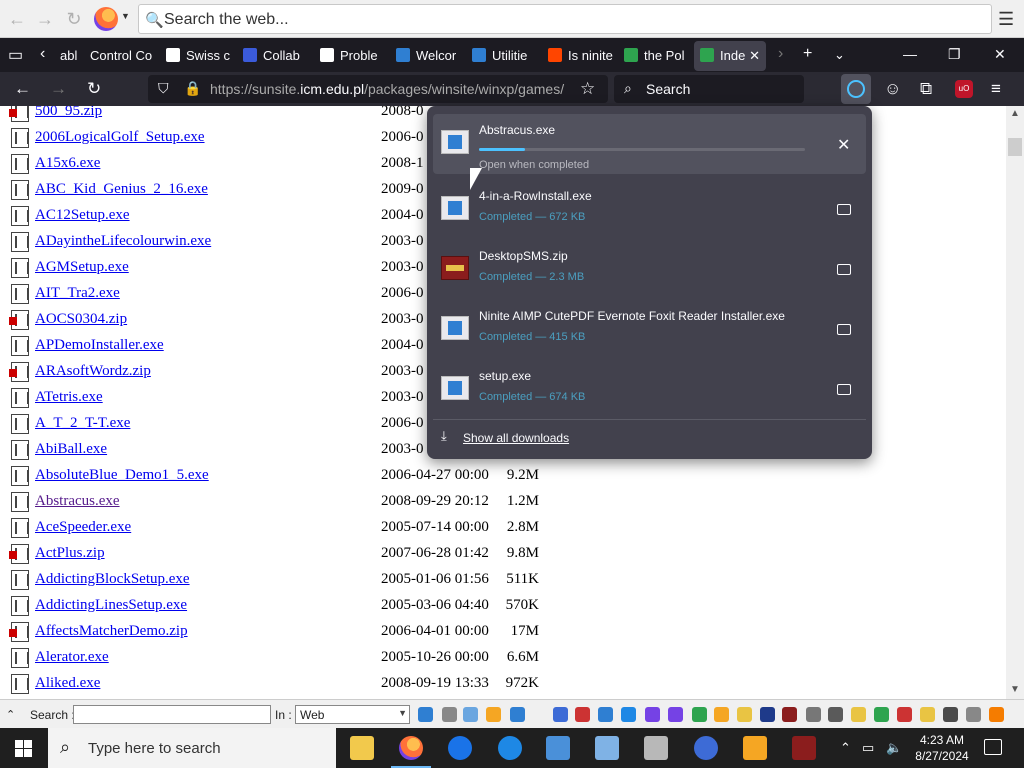  I want to click on file-link: AbsoluteBlue_Demo1_5.exe, so click(122, 475).